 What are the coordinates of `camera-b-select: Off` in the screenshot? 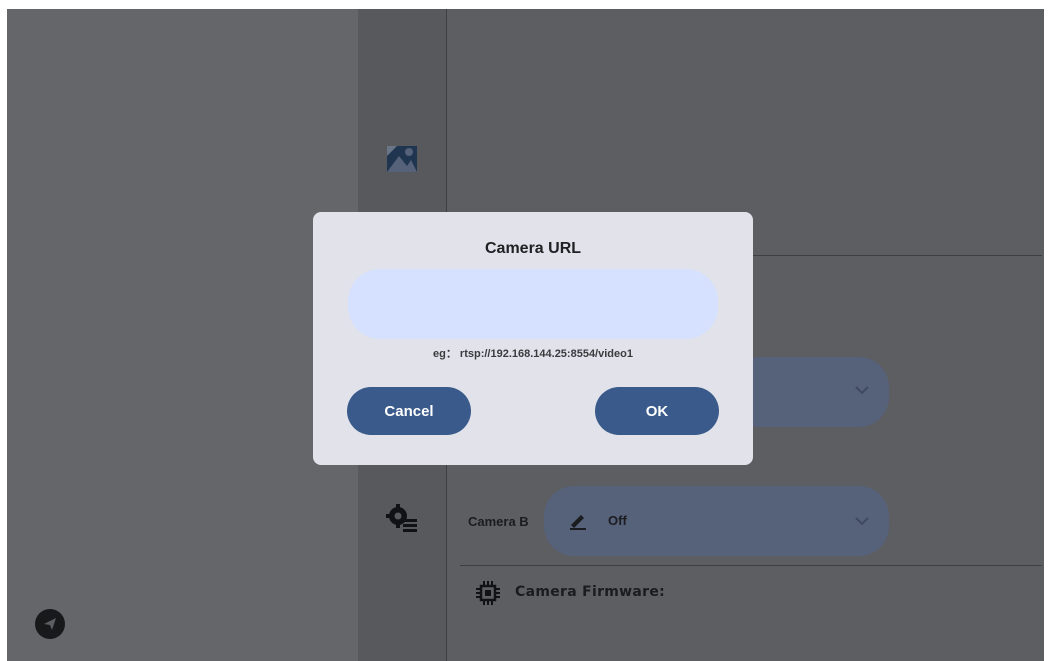 It's located at (716, 521).